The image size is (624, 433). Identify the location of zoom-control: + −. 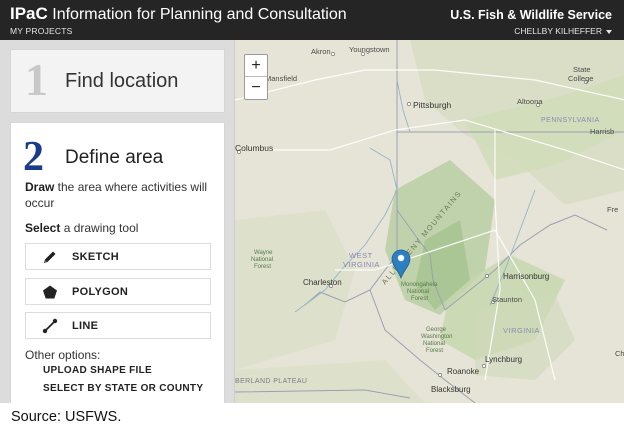
(256, 77).